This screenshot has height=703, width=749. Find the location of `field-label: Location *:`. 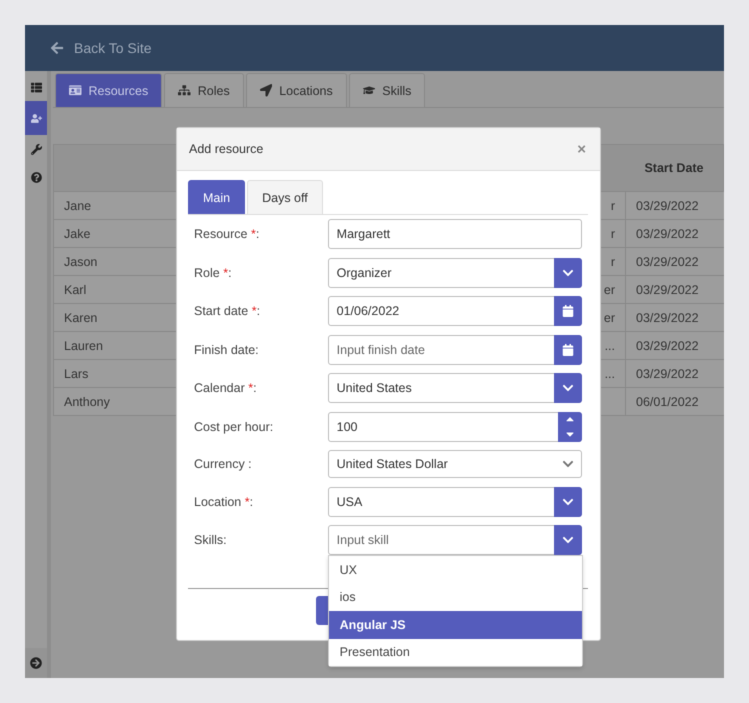

field-label: Location *: is located at coordinates (224, 501).